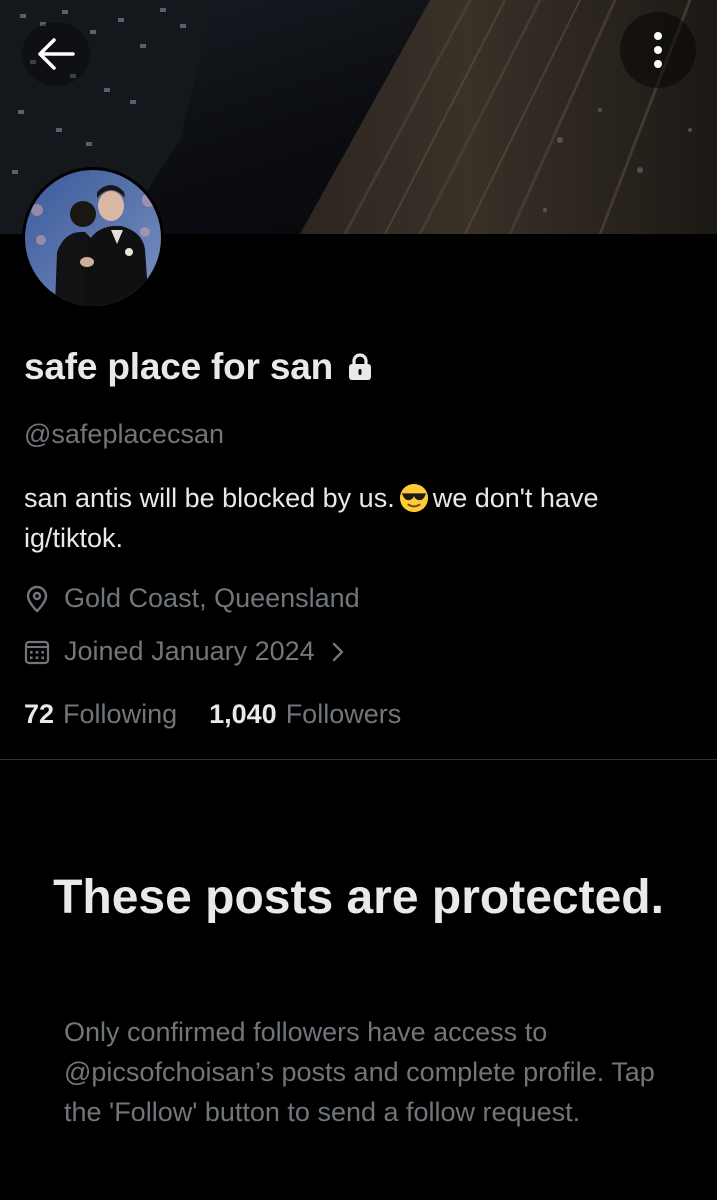 Image resolution: width=717 pixels, height=1200 pixels. What do you see at coordinates (358, 897) in the screenshot?
I see `protected-title: These posts are protected.` at bounding box center [358, 897].